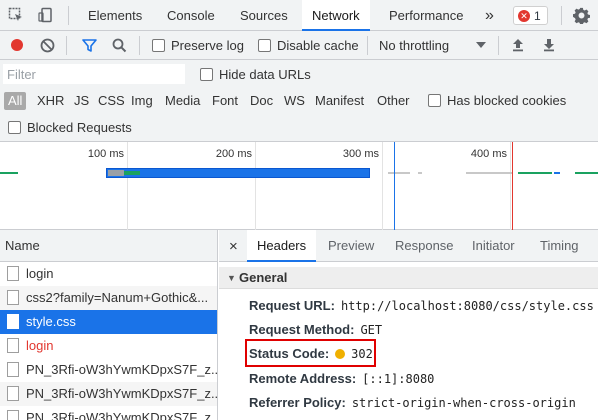 This screenshot has width=598, height=420. Describe the element at coordinates (497, 100) in the screenshot. I see `has-blocked-cookies-checkbox: Has blocked cookies` at that location.